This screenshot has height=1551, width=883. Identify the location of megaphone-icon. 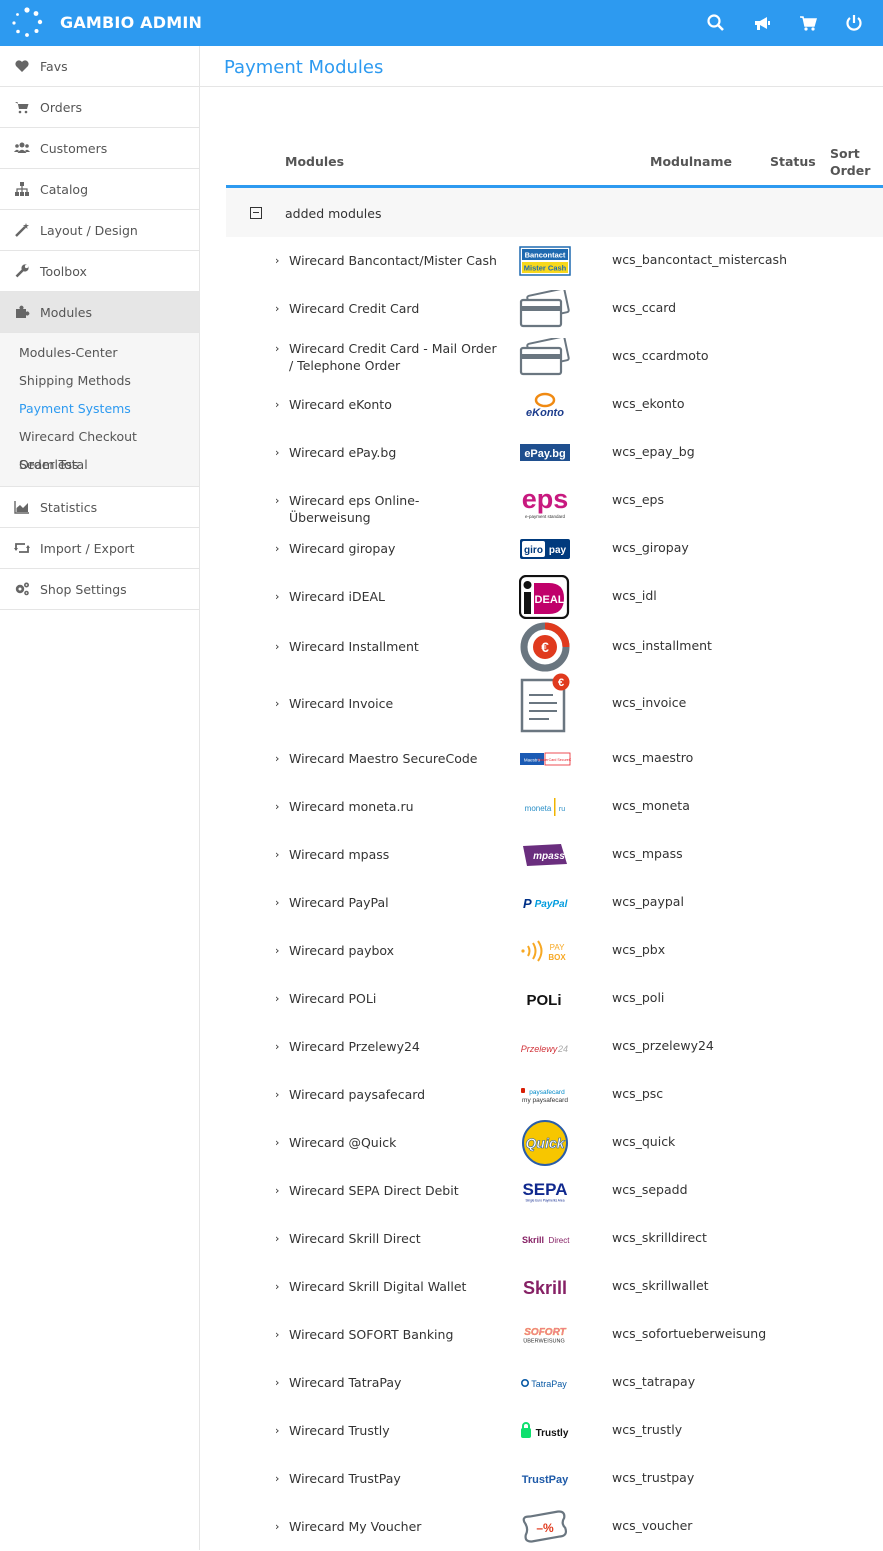
(762, 23).